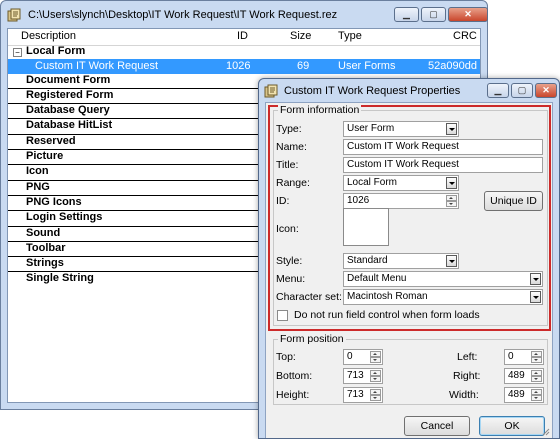  Describe the element at coordinates (524, 357) in the screenshot. I see `left-field: 0` at that location.